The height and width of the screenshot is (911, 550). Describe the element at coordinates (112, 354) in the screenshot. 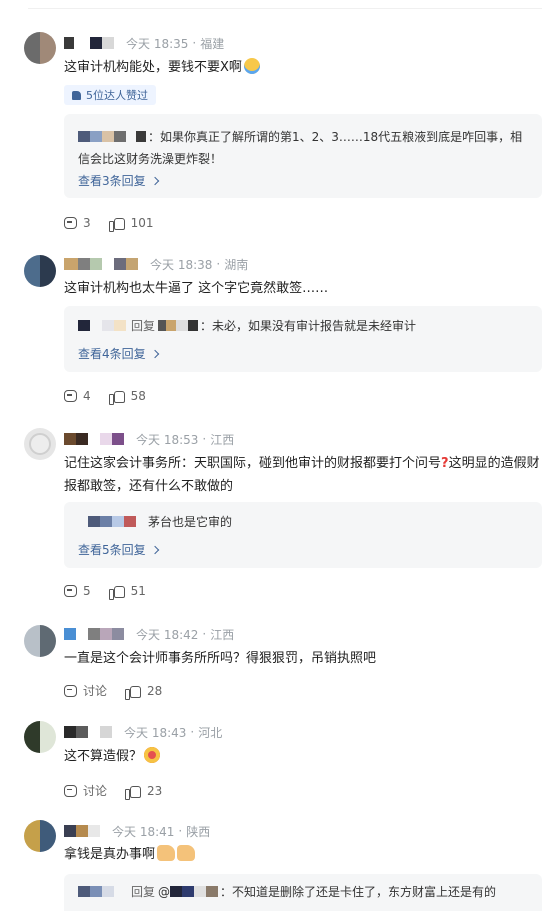

I see `view-replies-label: 查看4条回复` at that location.